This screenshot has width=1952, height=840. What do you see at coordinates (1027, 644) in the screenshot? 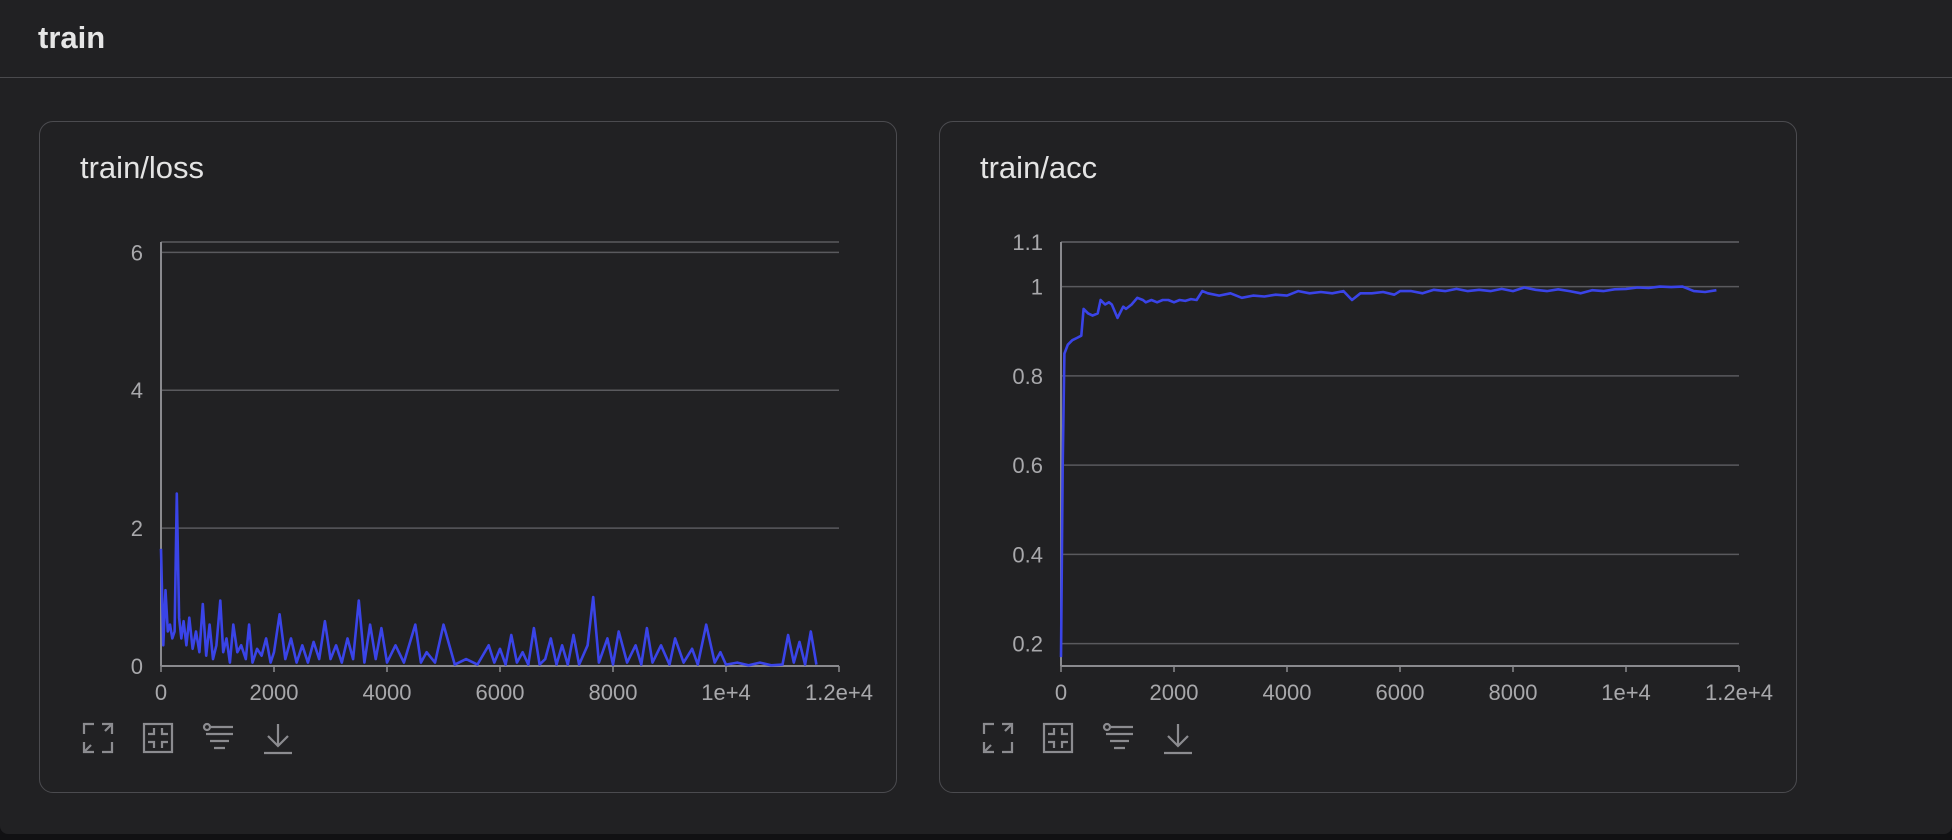
I see `y-tick-label: 0.2` at bounding box center [1027, 644].